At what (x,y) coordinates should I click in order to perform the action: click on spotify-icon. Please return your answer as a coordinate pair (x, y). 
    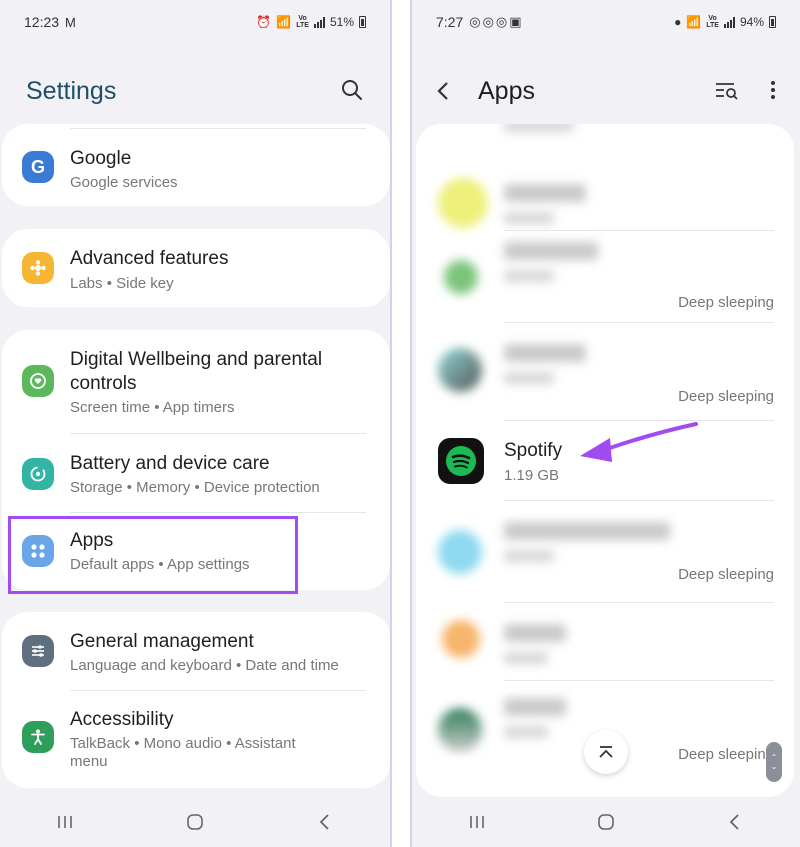
    Looking at the image, I should click on (461, 461).